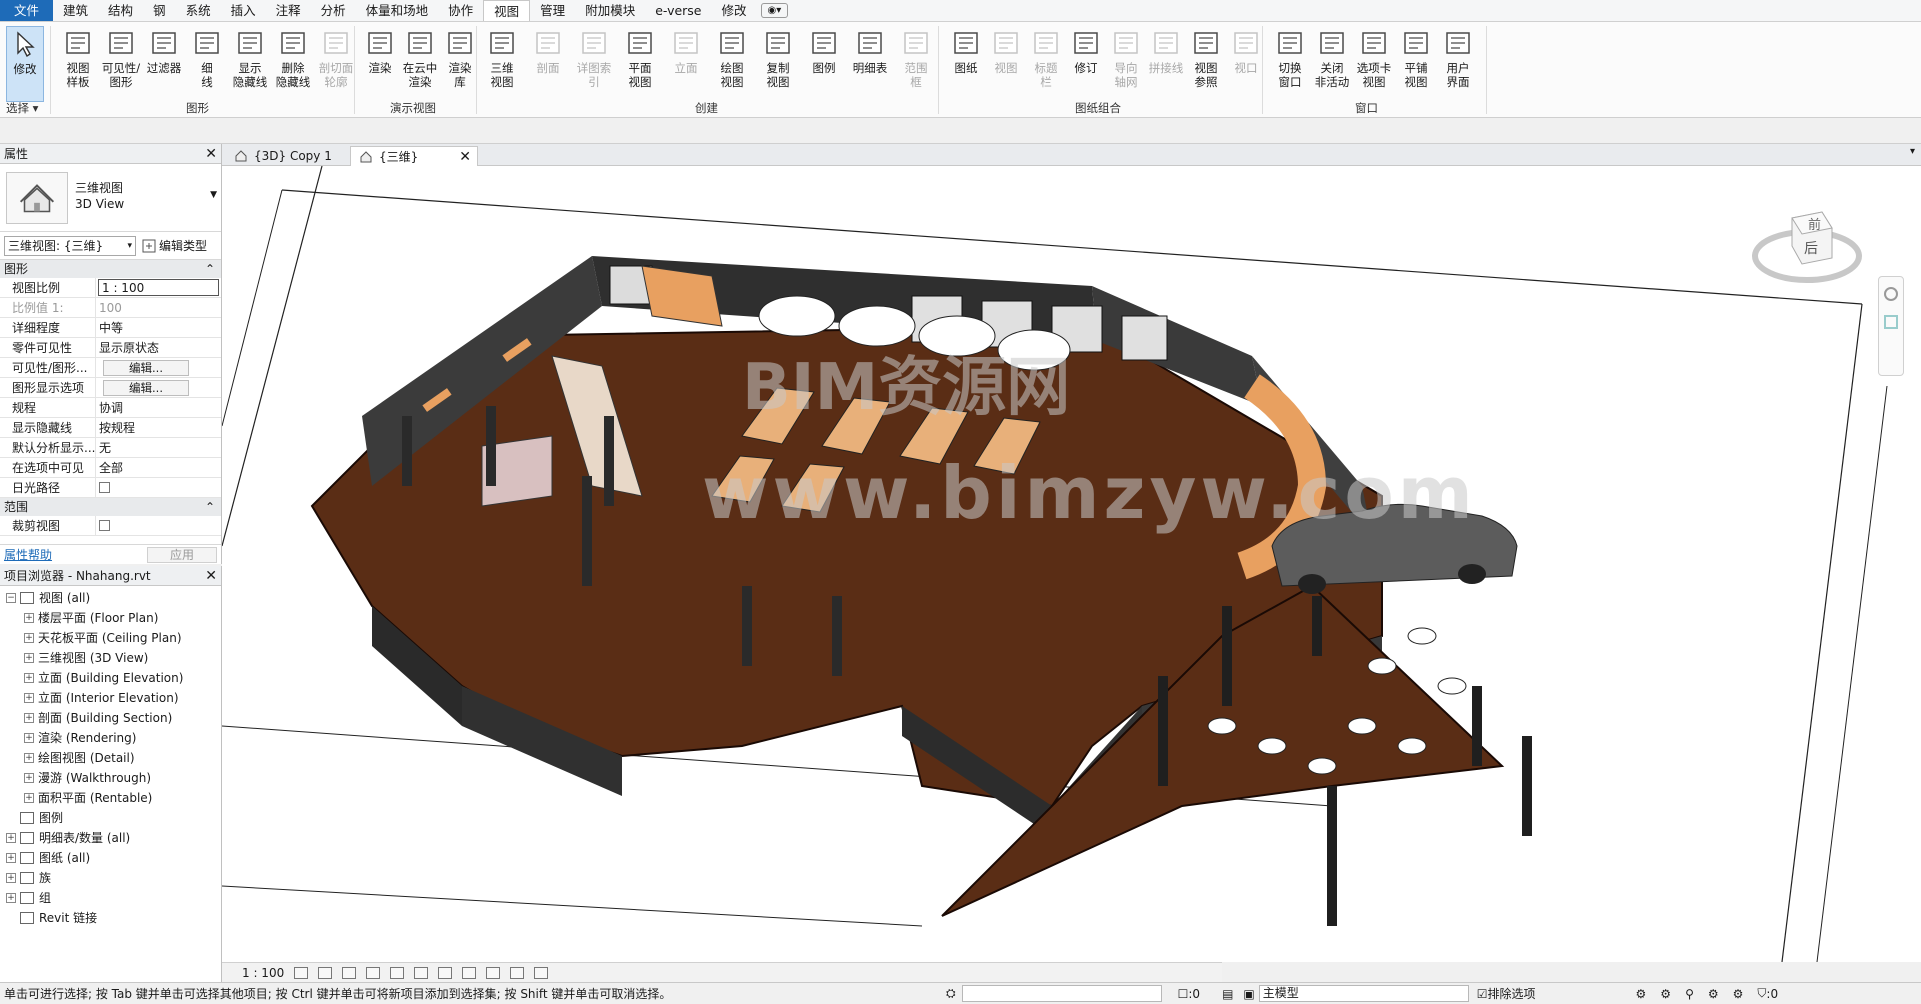 This screenshot has width=1921, height=1004. What do you see at coordinates (507, 10) in the screenshot?
I see `menu-tab-10: 视图` at bounding box center [507, 10].